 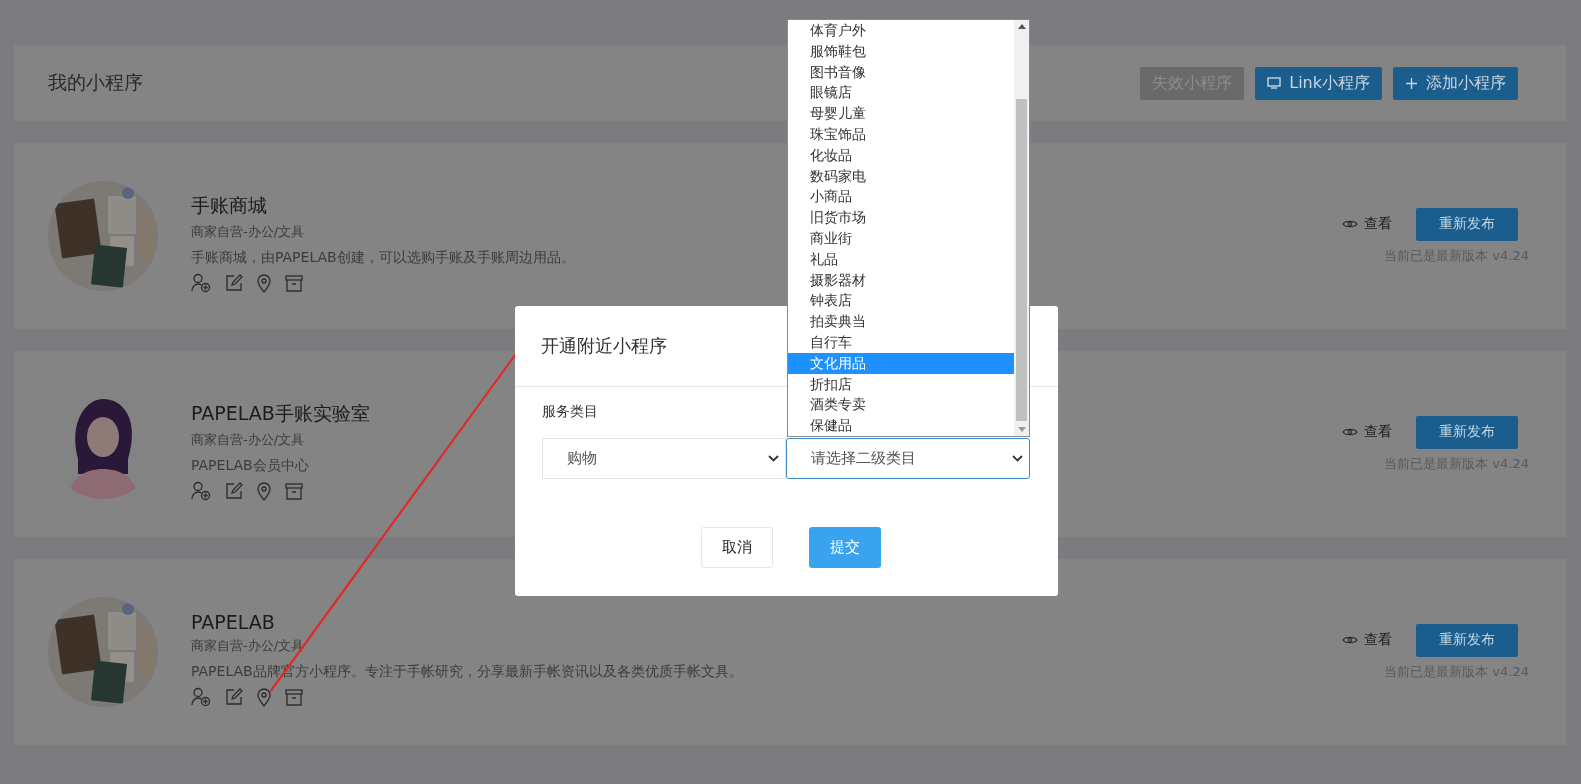 What do you see at coordinates (901, 321) in the screenshot?
I see `dropdown-option: 拍卖典当` at bounding box center [901, 321].